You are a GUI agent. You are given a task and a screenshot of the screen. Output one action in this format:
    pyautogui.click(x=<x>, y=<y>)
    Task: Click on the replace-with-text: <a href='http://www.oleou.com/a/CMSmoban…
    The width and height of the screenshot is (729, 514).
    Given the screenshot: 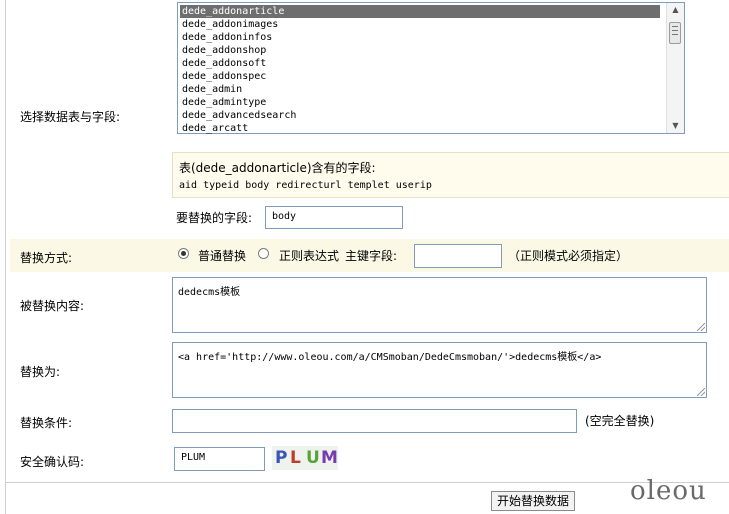 What is the action you would take?
    pyautogui.click(x=390, y=357)
    